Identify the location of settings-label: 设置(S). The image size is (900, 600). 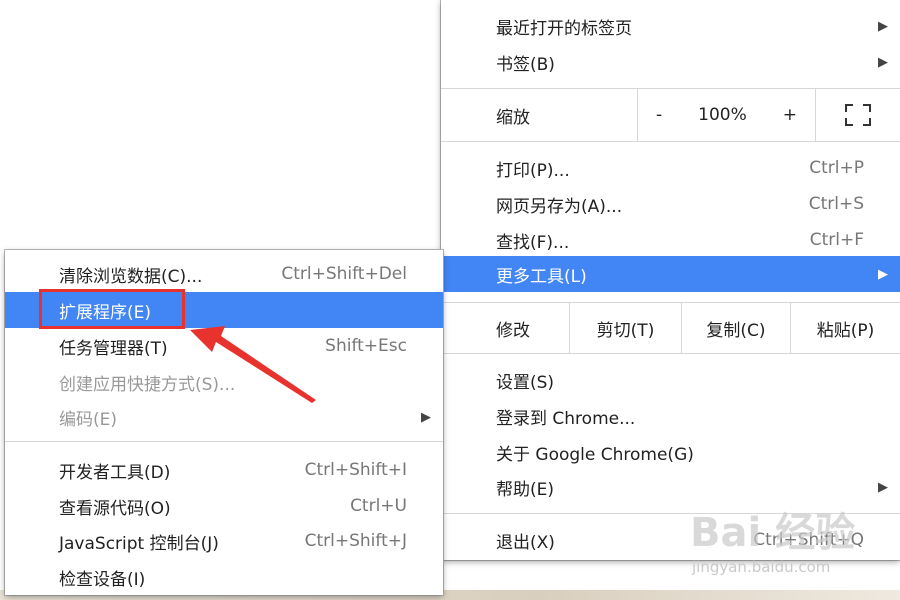
(525, 382).